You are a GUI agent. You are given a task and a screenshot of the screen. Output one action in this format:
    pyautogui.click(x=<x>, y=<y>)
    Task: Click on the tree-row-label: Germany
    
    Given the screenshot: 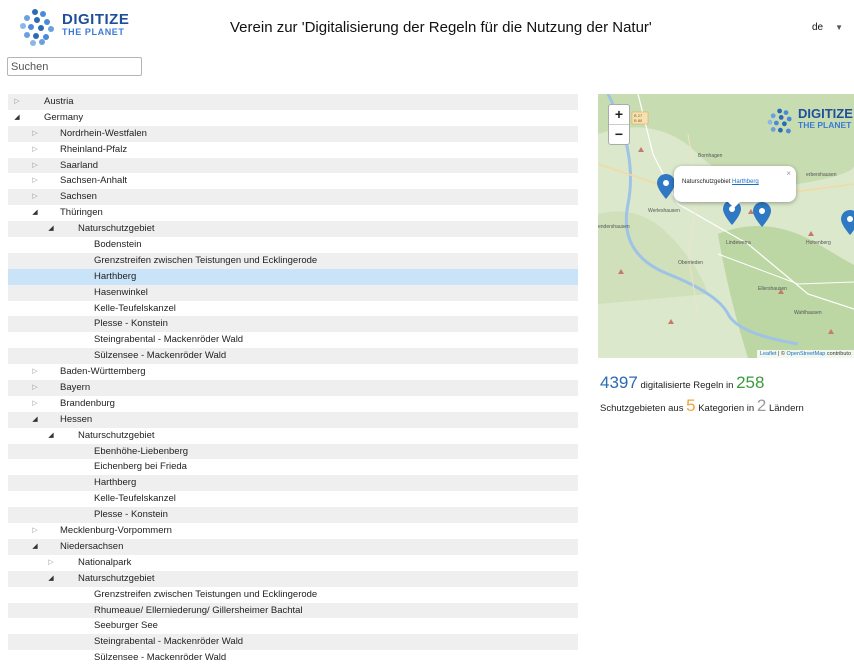 What is the action you would take?
    pyautogui.click(x=64, y=117)
    